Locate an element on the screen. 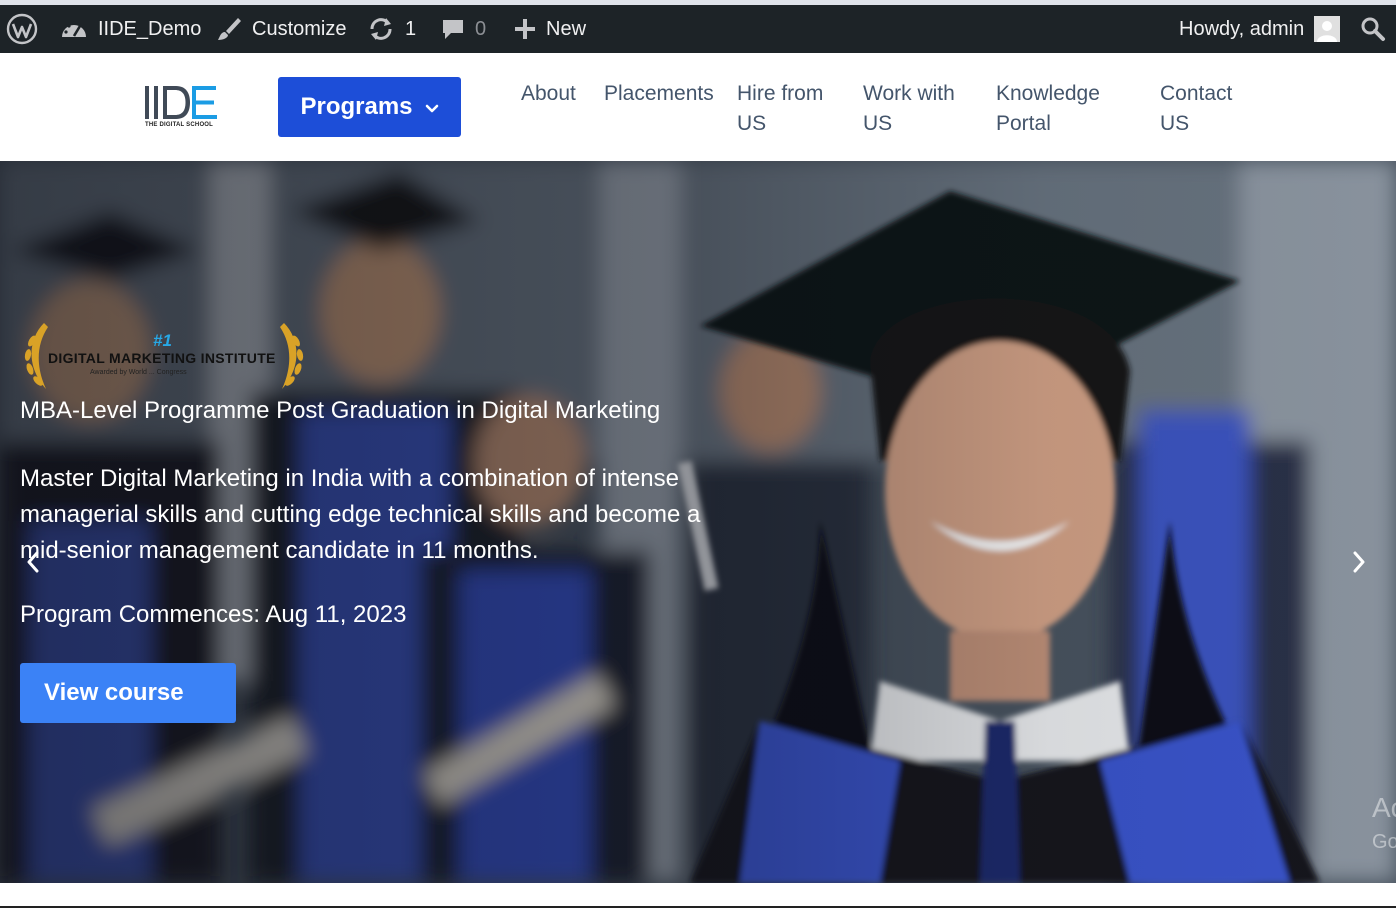 This screenshot has width=1396, height=908. dashboard-icon is located at coordinates (74, 29).